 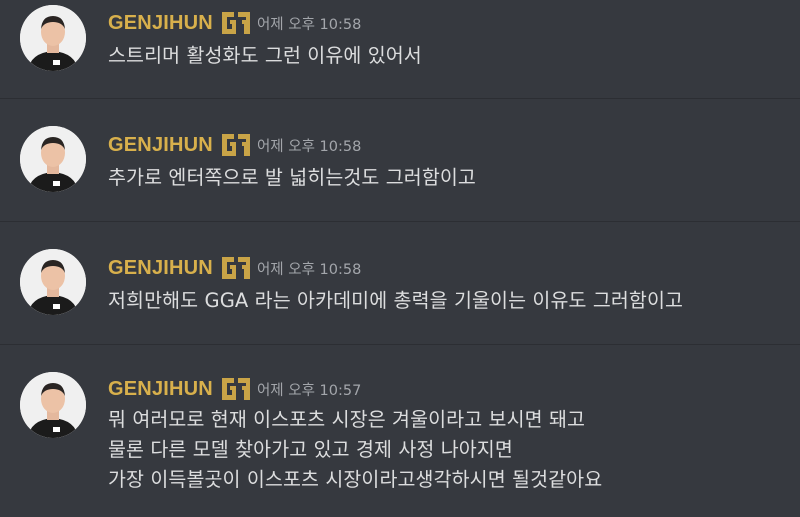 What do you see at coordinates (292, 177) in the screenshot?
I see `message-text: 추가로 엔터쪽으로 발 넓히는것도 그러함이고` at bounding box center [292, 177].